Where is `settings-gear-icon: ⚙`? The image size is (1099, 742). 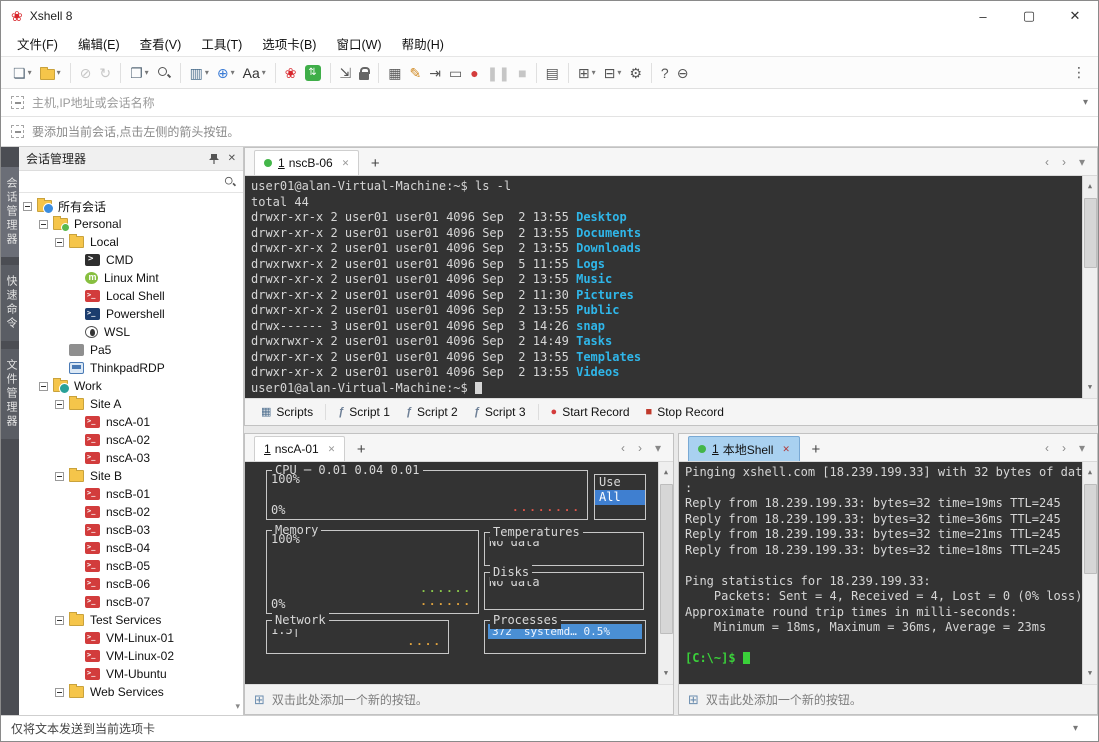
settings-gear-icon: ⚙ is located at coordinates (635, 73).